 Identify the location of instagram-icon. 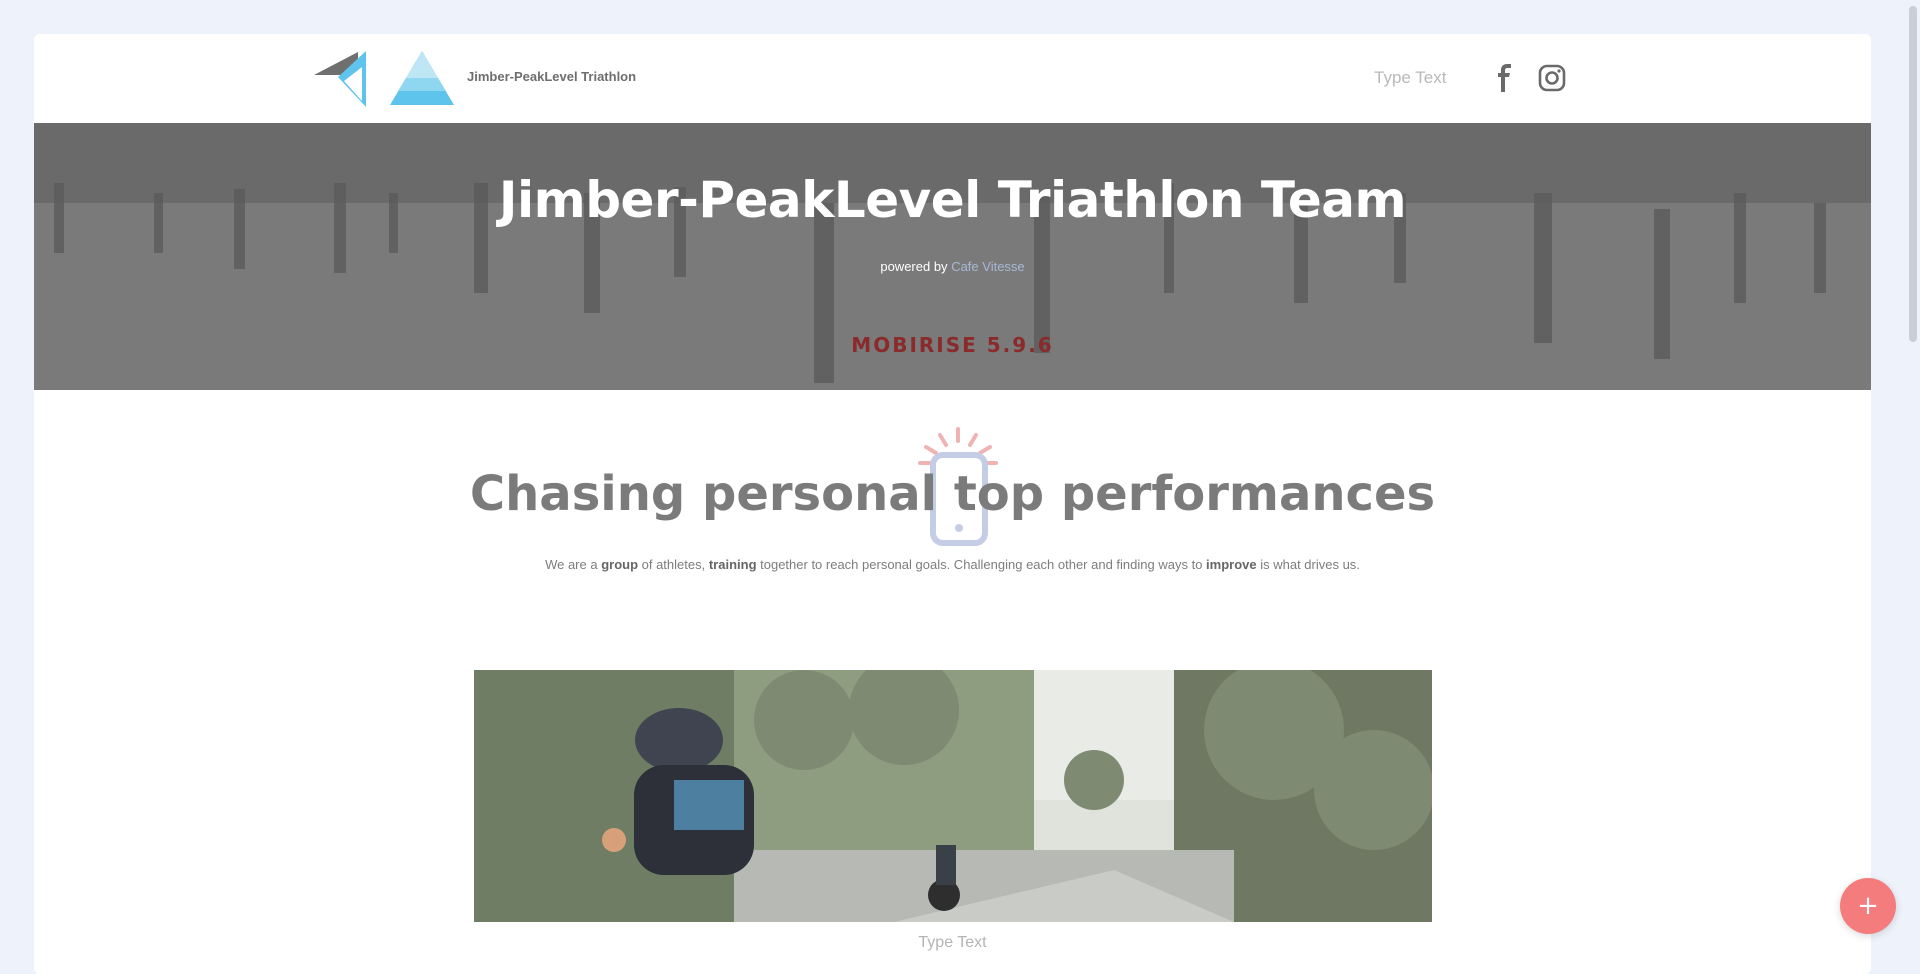
(1552, 78).